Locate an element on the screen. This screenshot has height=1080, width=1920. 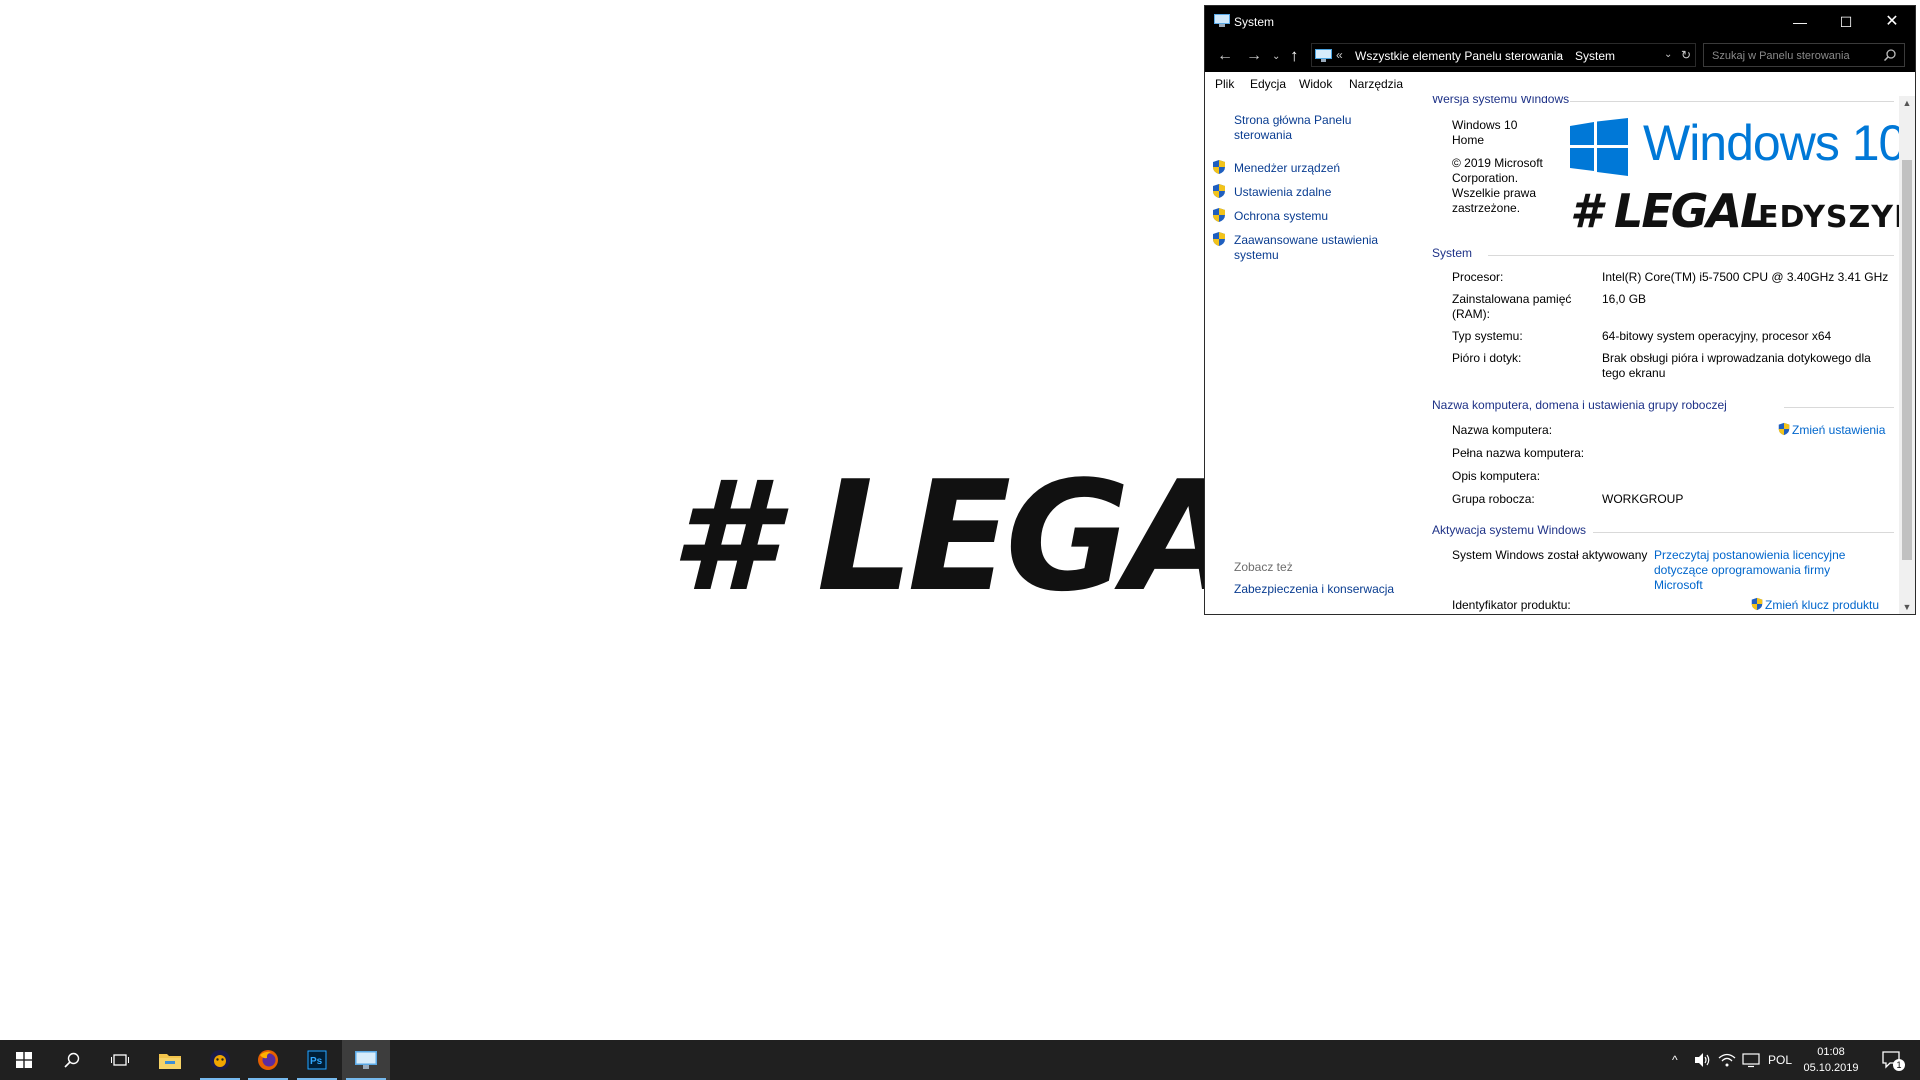
see-also-heading: Zobacz też is located at coordinates (1263, 567).